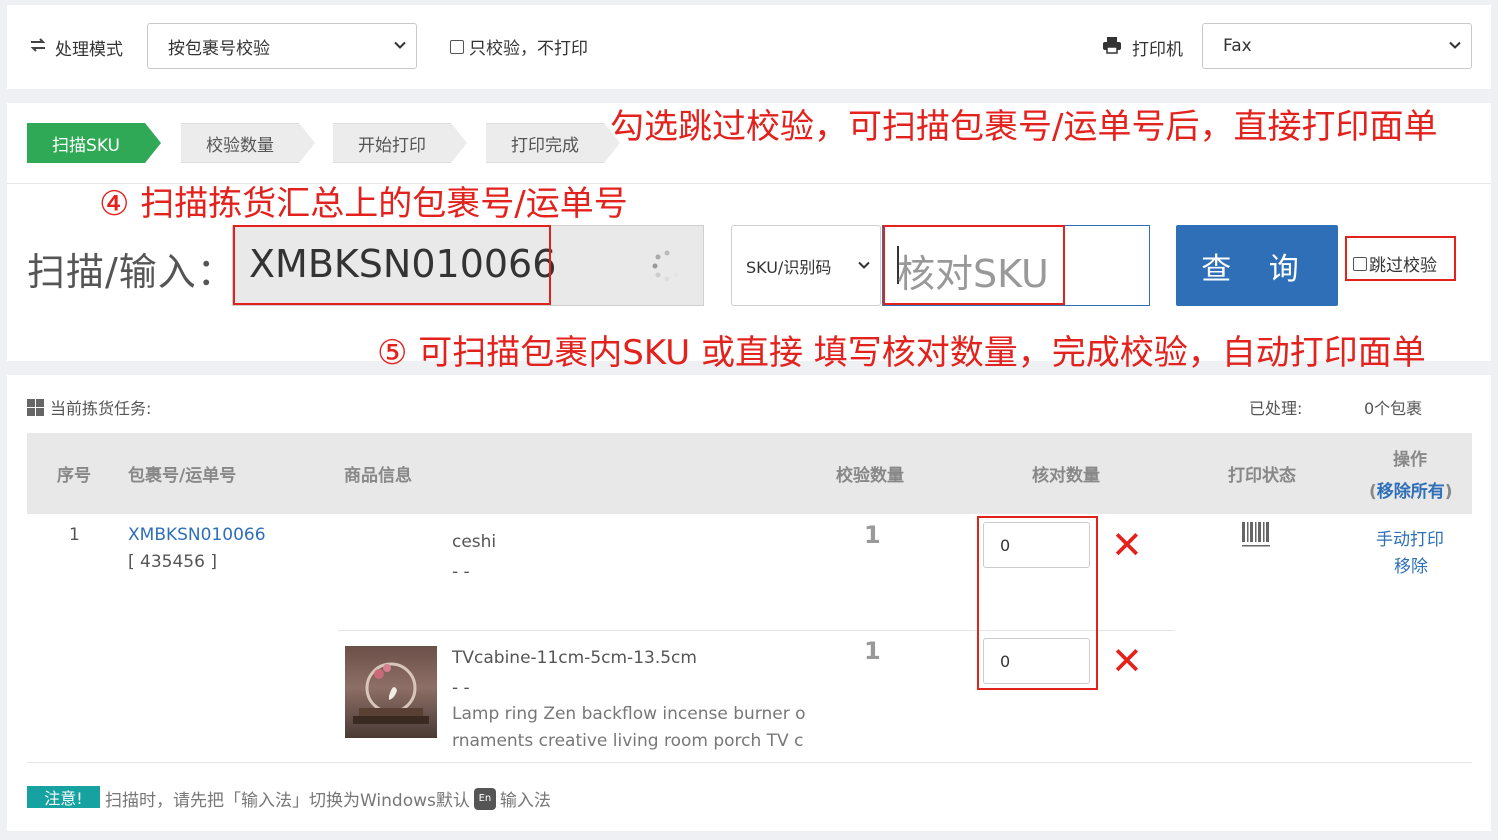 Image resolution: width=1498 pixels, height=840 pixels. Describe the element at coordinates (89, 407) in the screenshot. I see `task-title: 当前拣货任务:` at that location.